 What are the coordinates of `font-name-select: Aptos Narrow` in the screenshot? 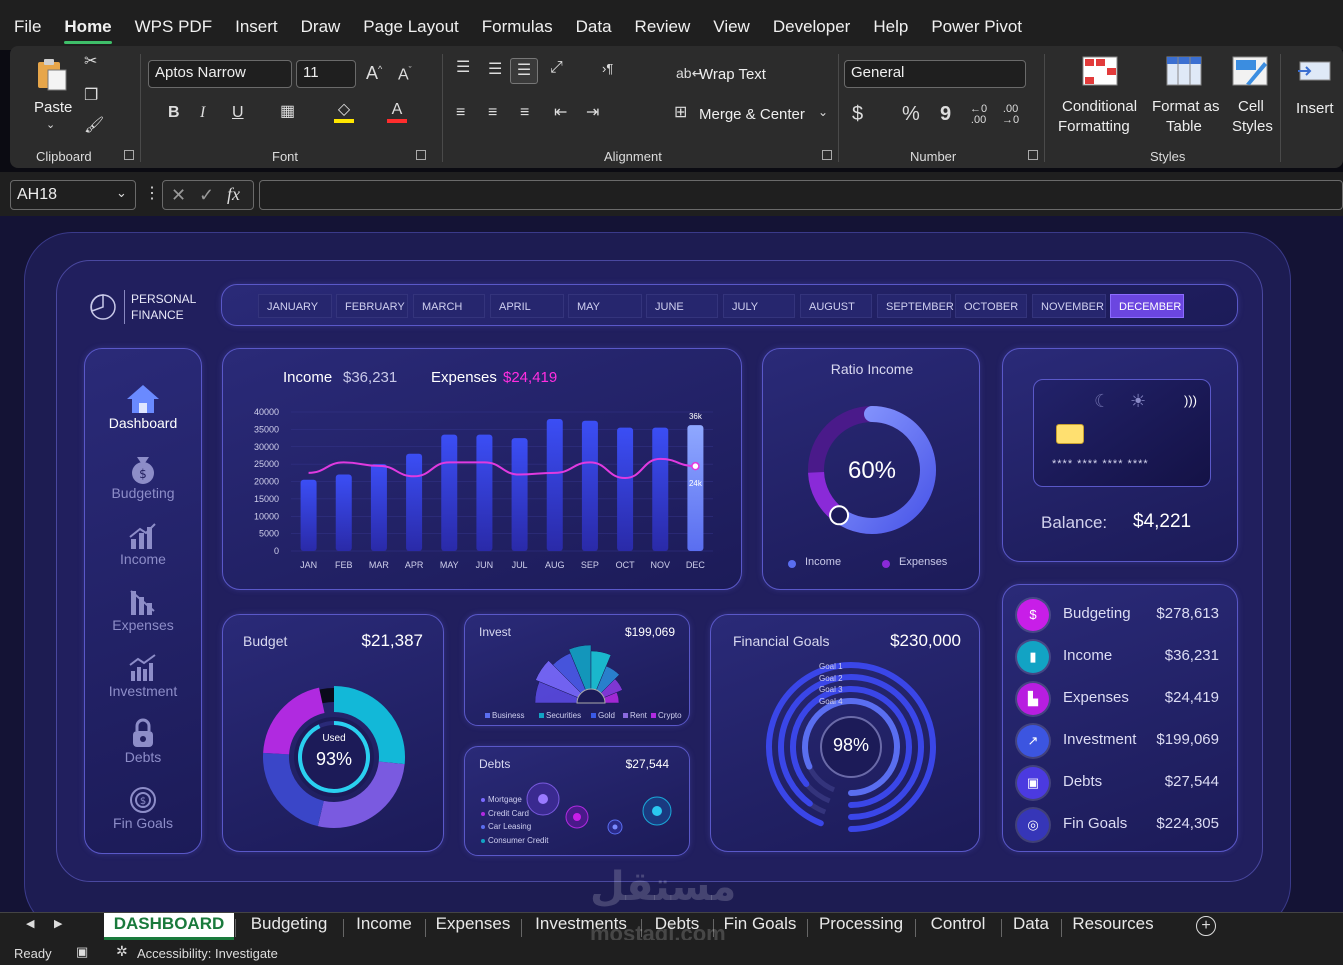 It's located at (220, 74).